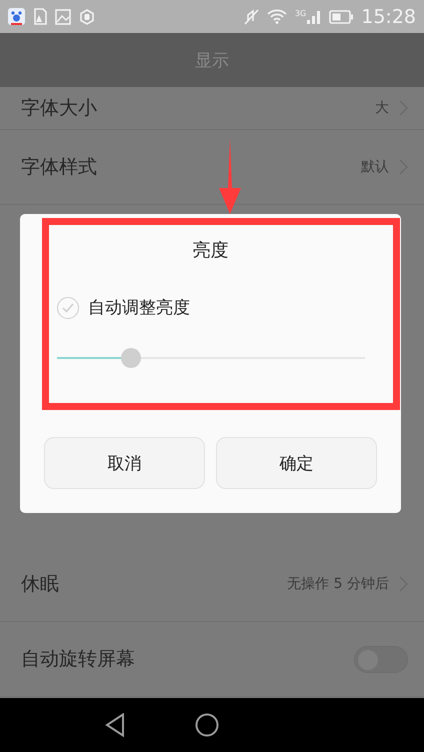  Describe the element at coordinates (40, 16) in the screenshot. I see `storage-warning-icon` at that location.